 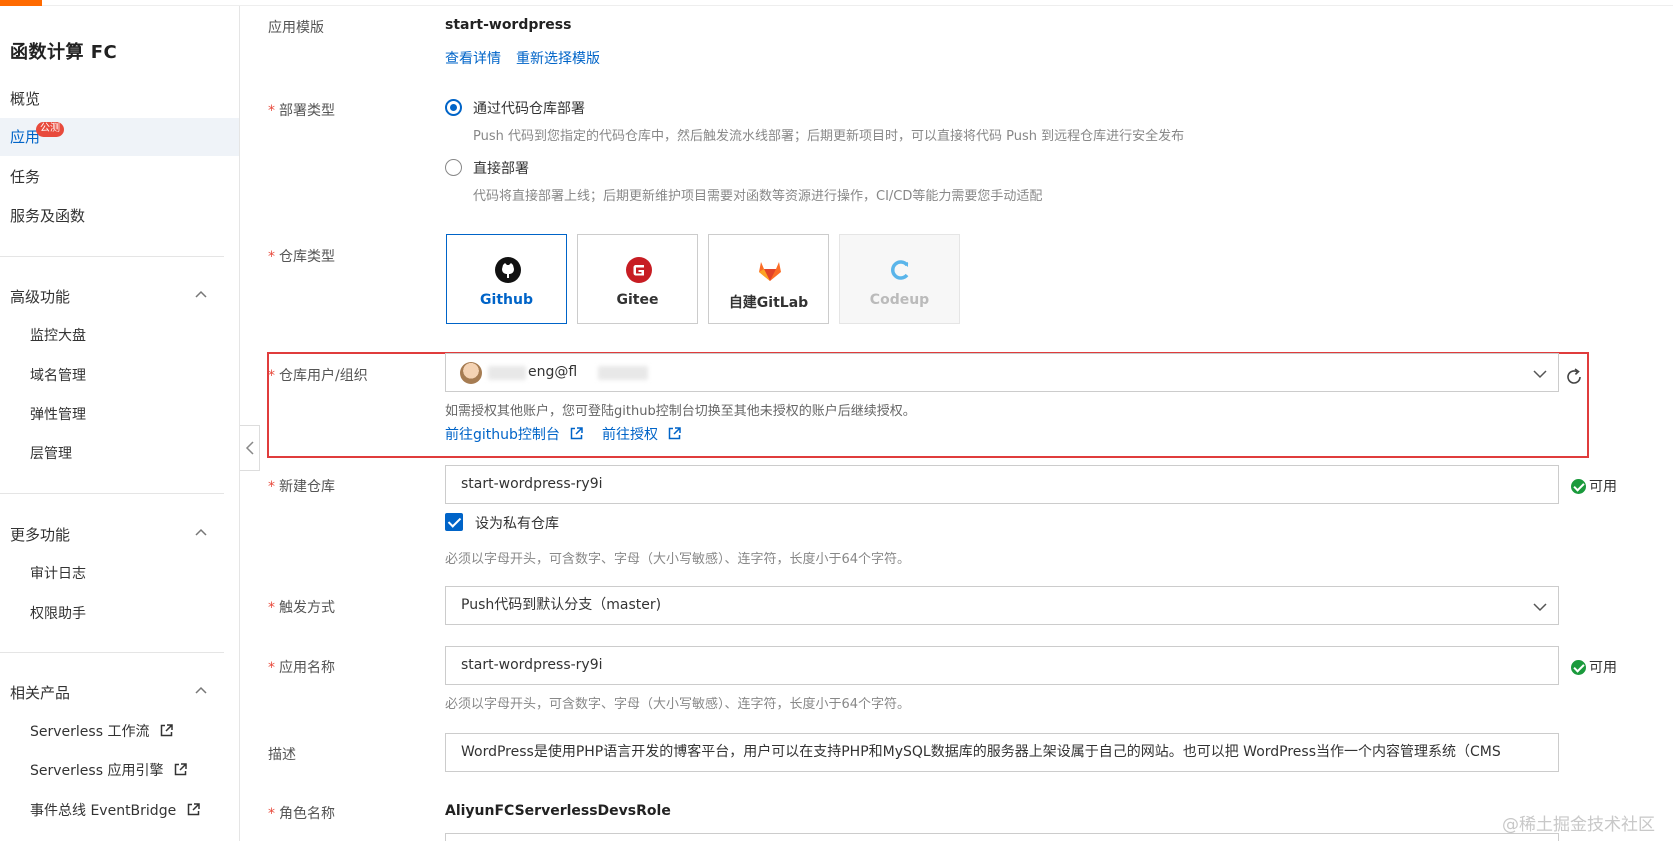 What do you see at coordinates (301, 257) in the screenshot?
I see `repo-type-label: * 仓库类型` at bounding box center [301, 257].